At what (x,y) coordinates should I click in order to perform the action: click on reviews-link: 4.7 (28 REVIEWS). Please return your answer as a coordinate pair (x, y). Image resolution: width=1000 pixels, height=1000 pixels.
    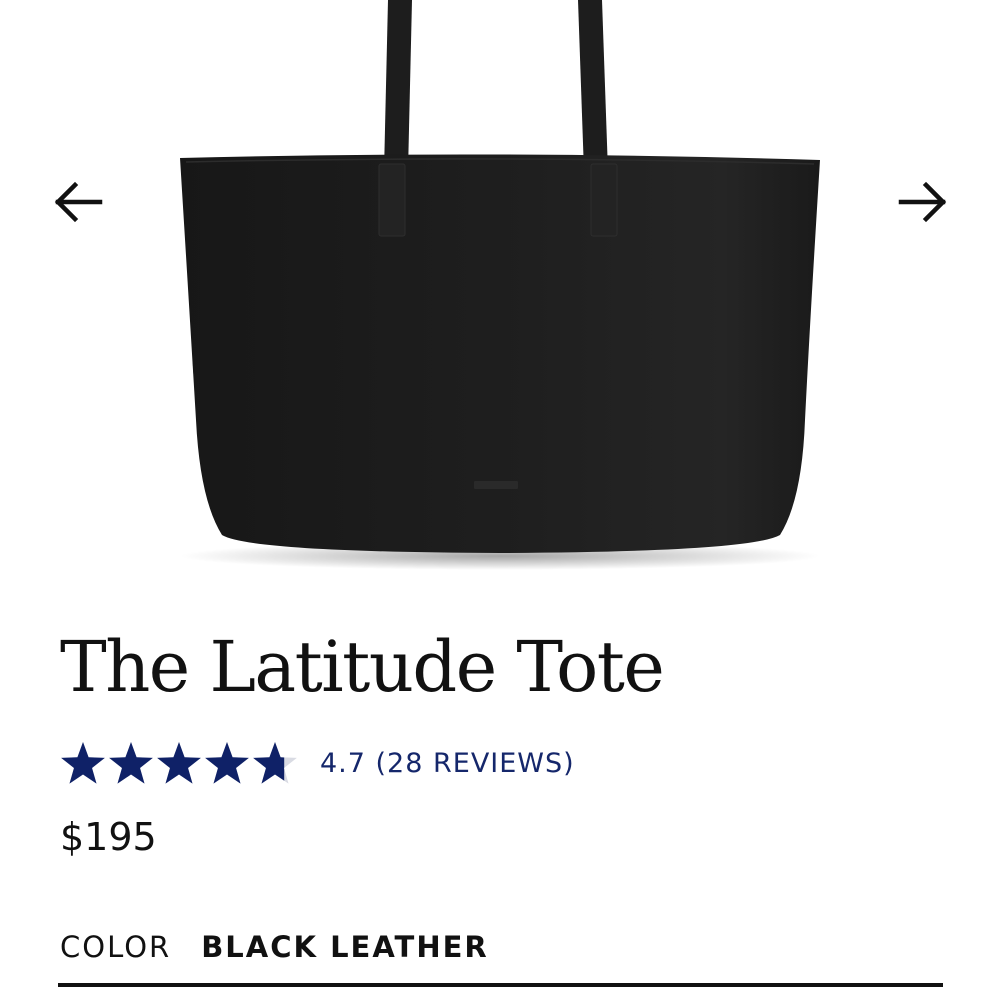
    Looking at the image, I should click on (447, 763).